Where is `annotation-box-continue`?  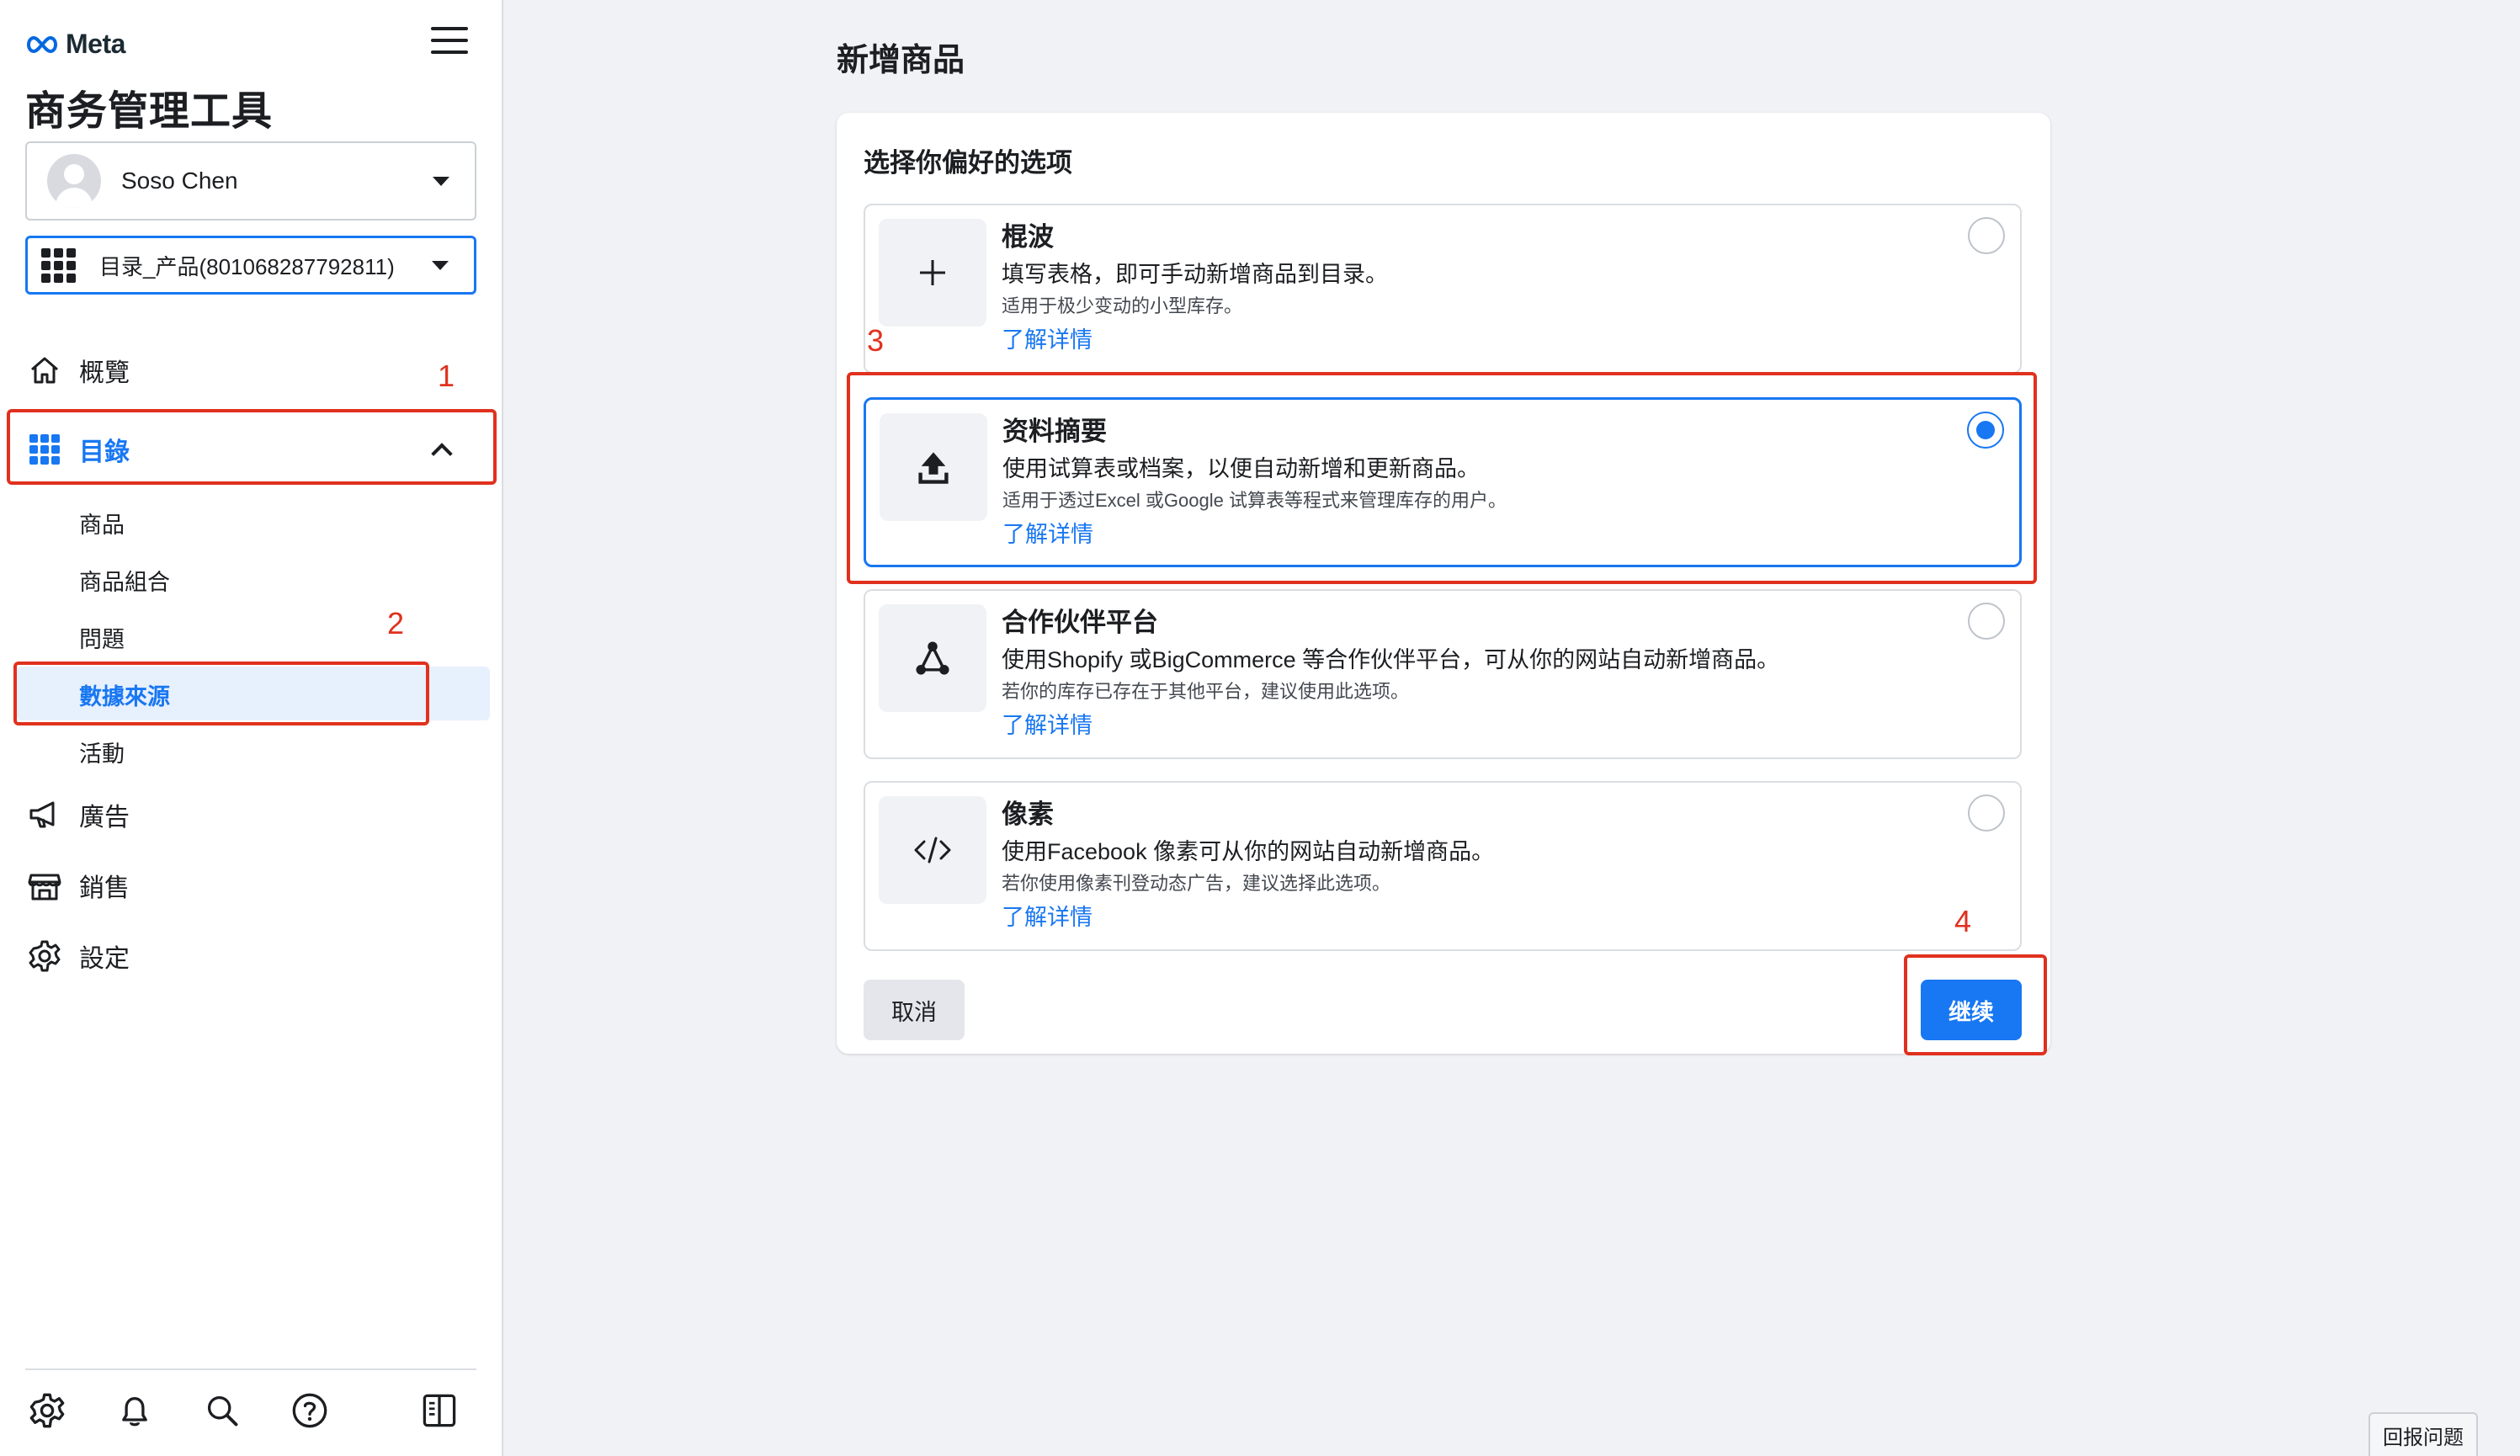
annotation-box-continue is located at coordinates (1975, 1004).